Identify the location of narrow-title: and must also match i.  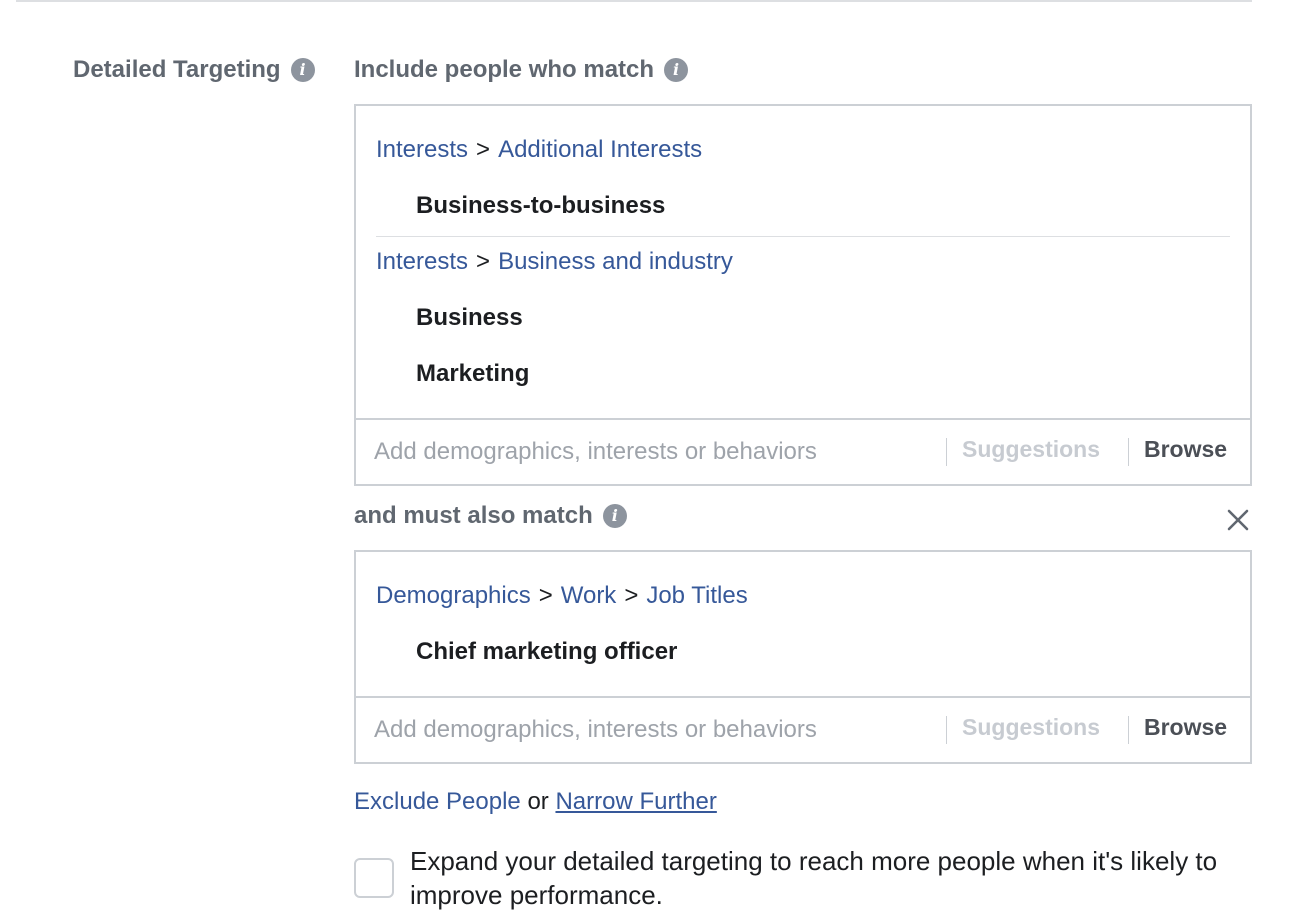
(490, 516).